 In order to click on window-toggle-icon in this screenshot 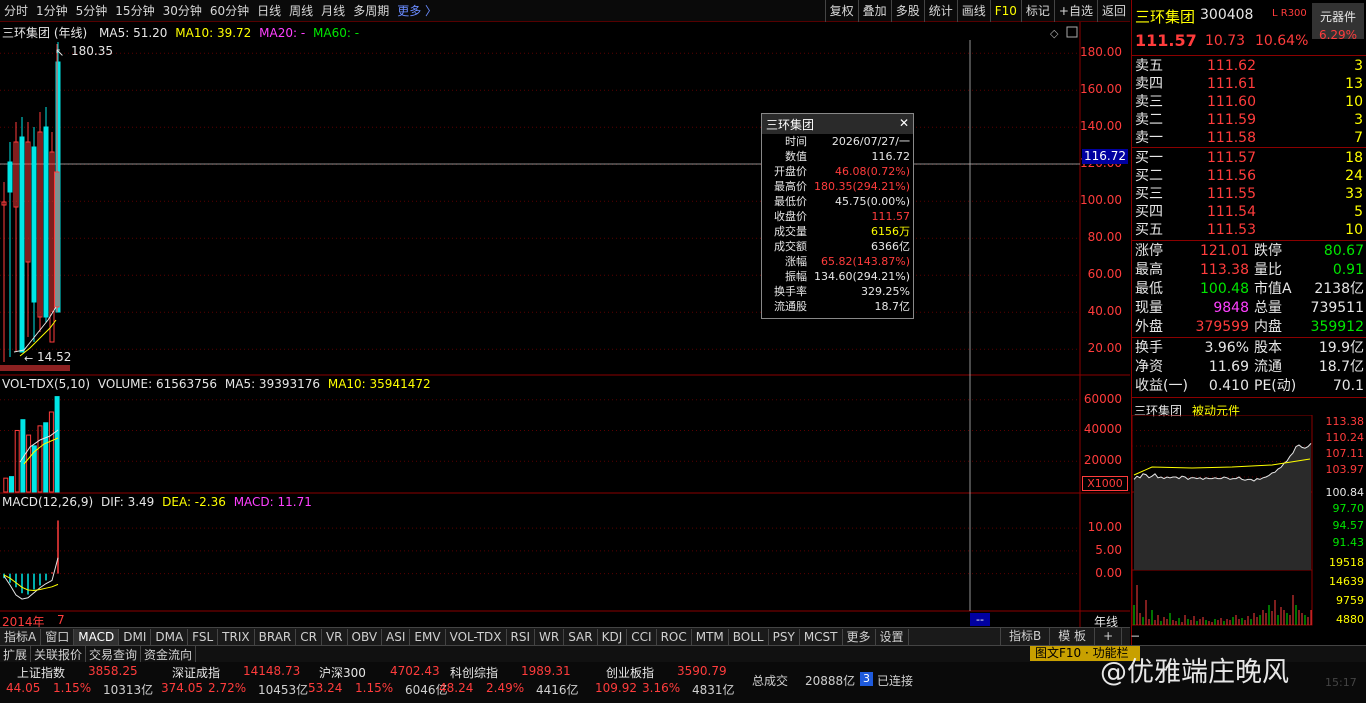, I will do `click(1072, 32)`.